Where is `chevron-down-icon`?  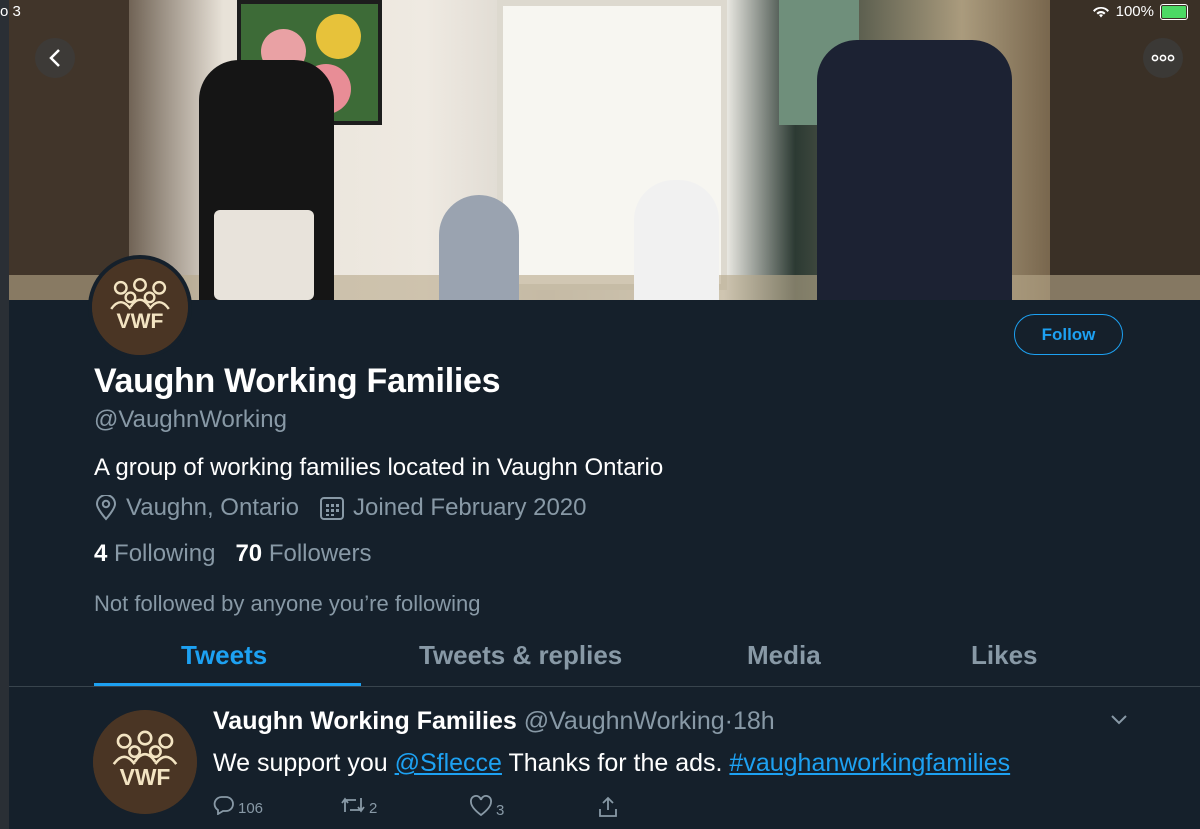 chevron-down-icon is located at coordinates (1119, 720).